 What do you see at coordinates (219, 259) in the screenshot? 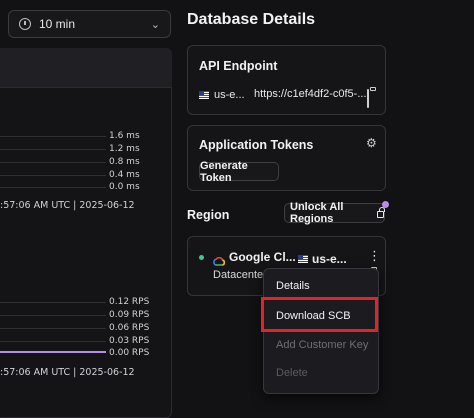
I see `google-cloud-icon` at bounding box center [219, 259].